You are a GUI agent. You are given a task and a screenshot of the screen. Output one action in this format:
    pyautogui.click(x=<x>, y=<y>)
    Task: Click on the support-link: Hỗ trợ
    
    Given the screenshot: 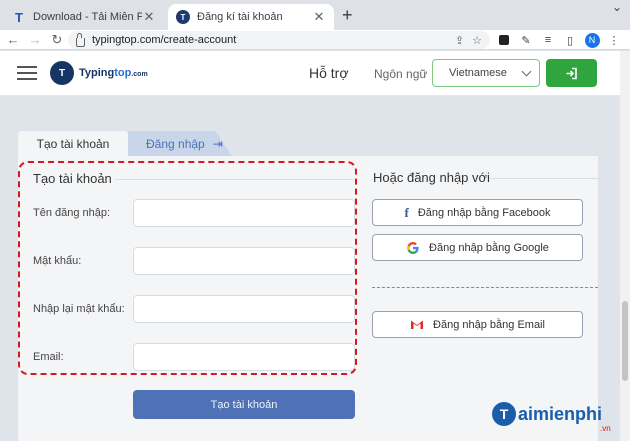 What is the action you would take?
    pyautogui.click(x=329, y=73)
    